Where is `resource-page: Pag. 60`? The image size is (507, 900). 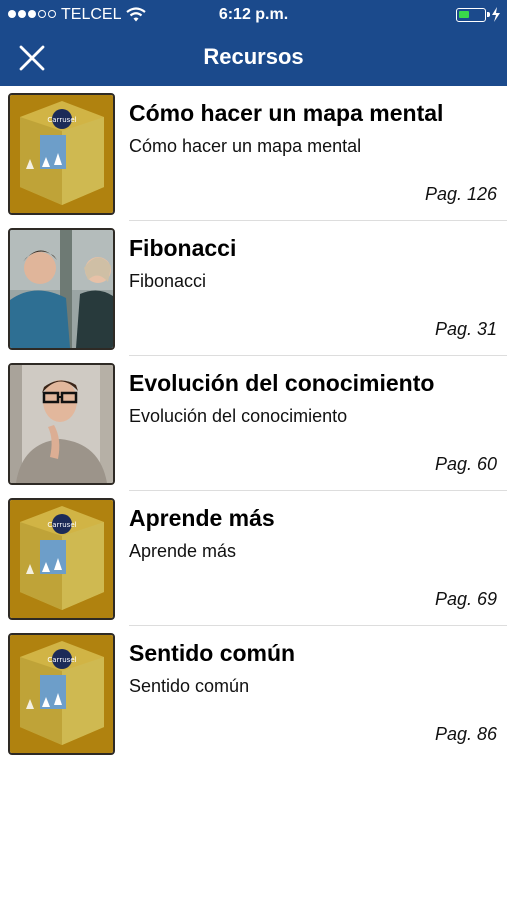
resource-page: Pag. 60 is located at coordinates (465, 464).